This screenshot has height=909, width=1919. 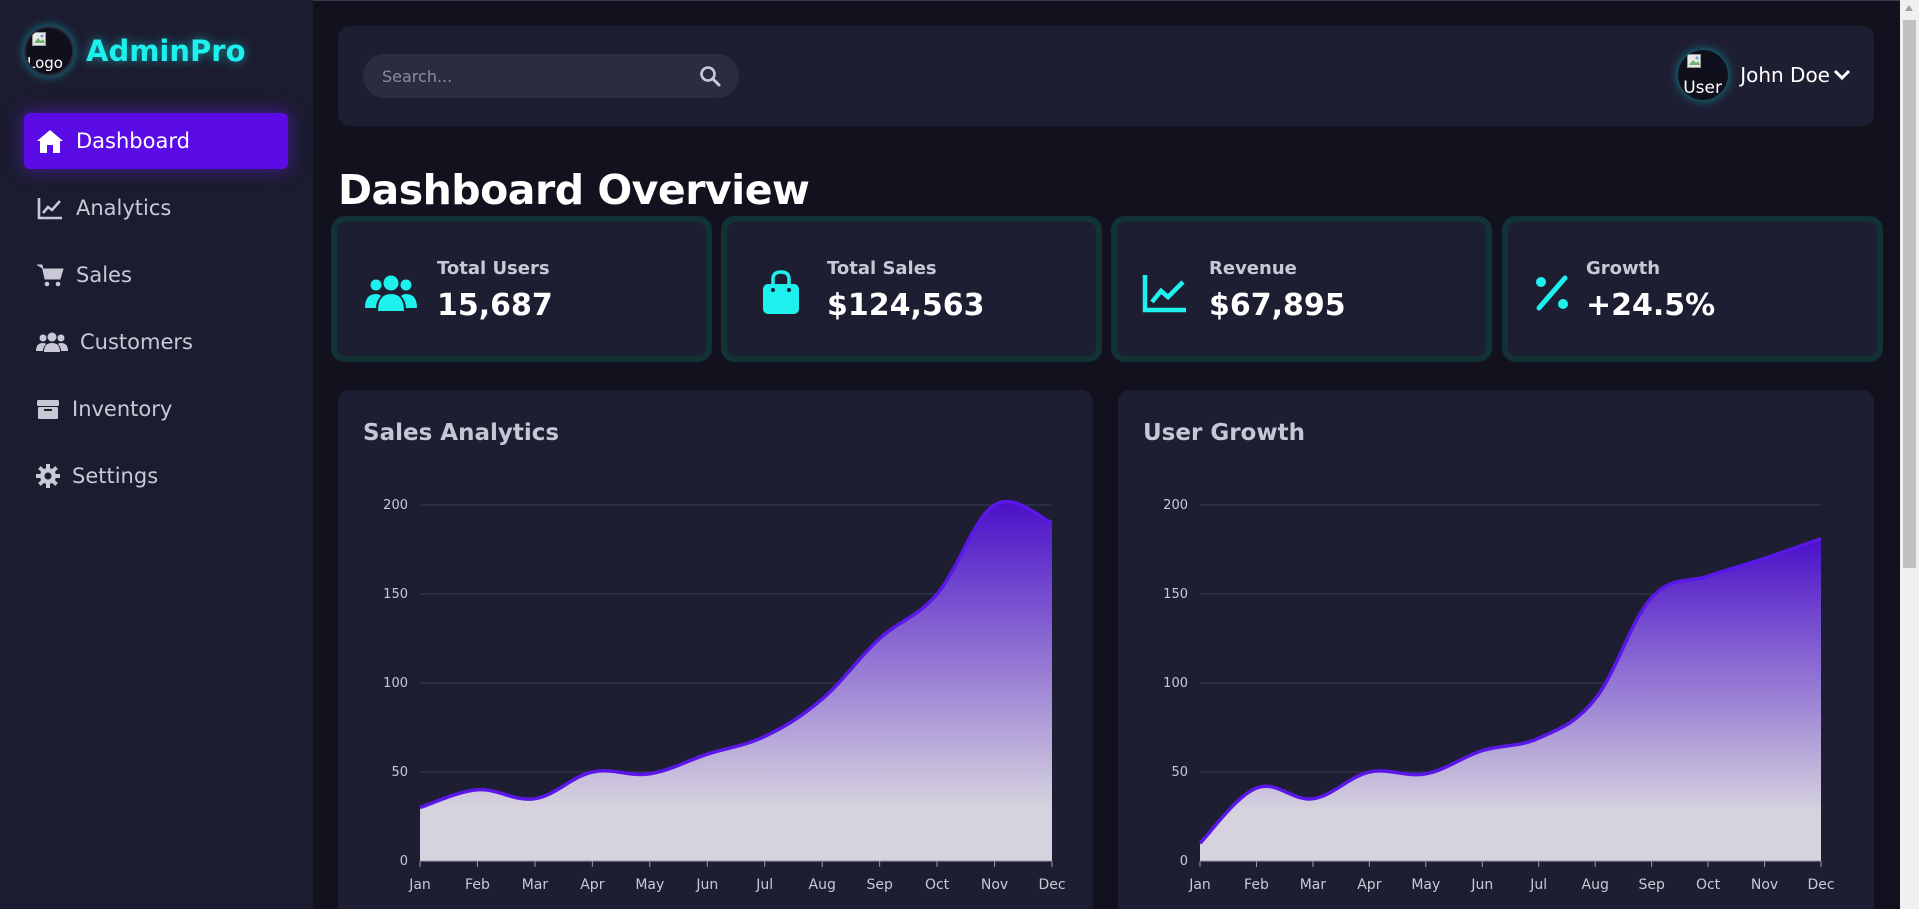 What do you see at coordinates (124, 208) in the screenshot?
I see `sidebar-item-label: Analytics` at bounding box center [124, 208].